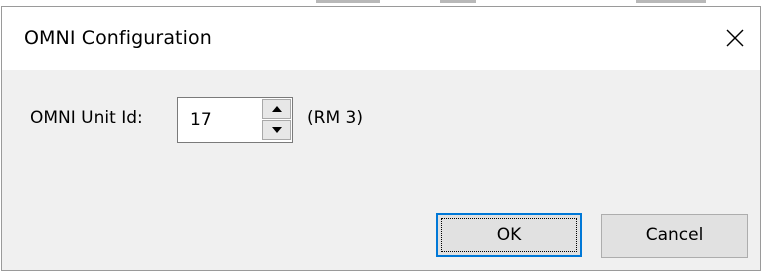 This screenshot has width=763, height=273. I want to click on close-icon, so click(735, 38).